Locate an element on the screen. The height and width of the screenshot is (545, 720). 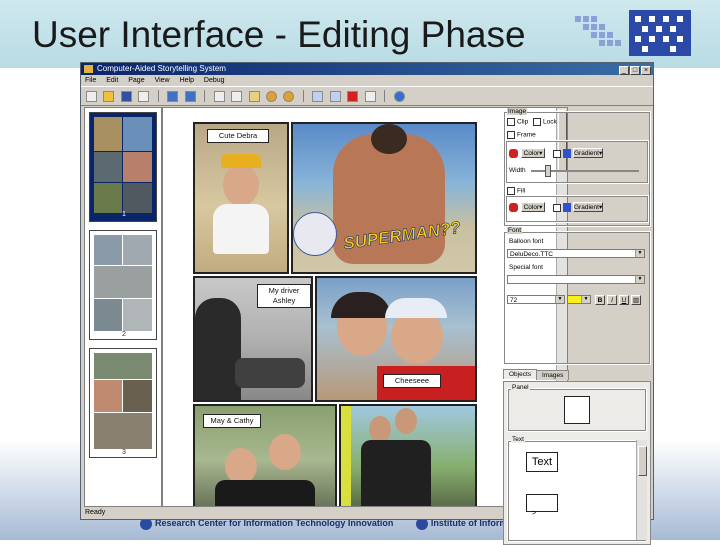
tab-objects: Objects is located at coordinates (520, 374).